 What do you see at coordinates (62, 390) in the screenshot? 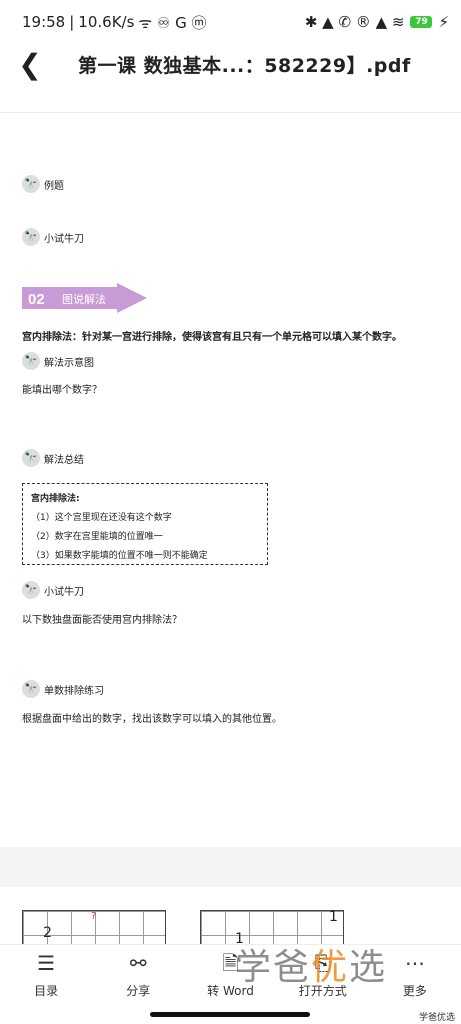
I see `question-text-1: 能填出哪个数字？` at bounding box center [62, 390].